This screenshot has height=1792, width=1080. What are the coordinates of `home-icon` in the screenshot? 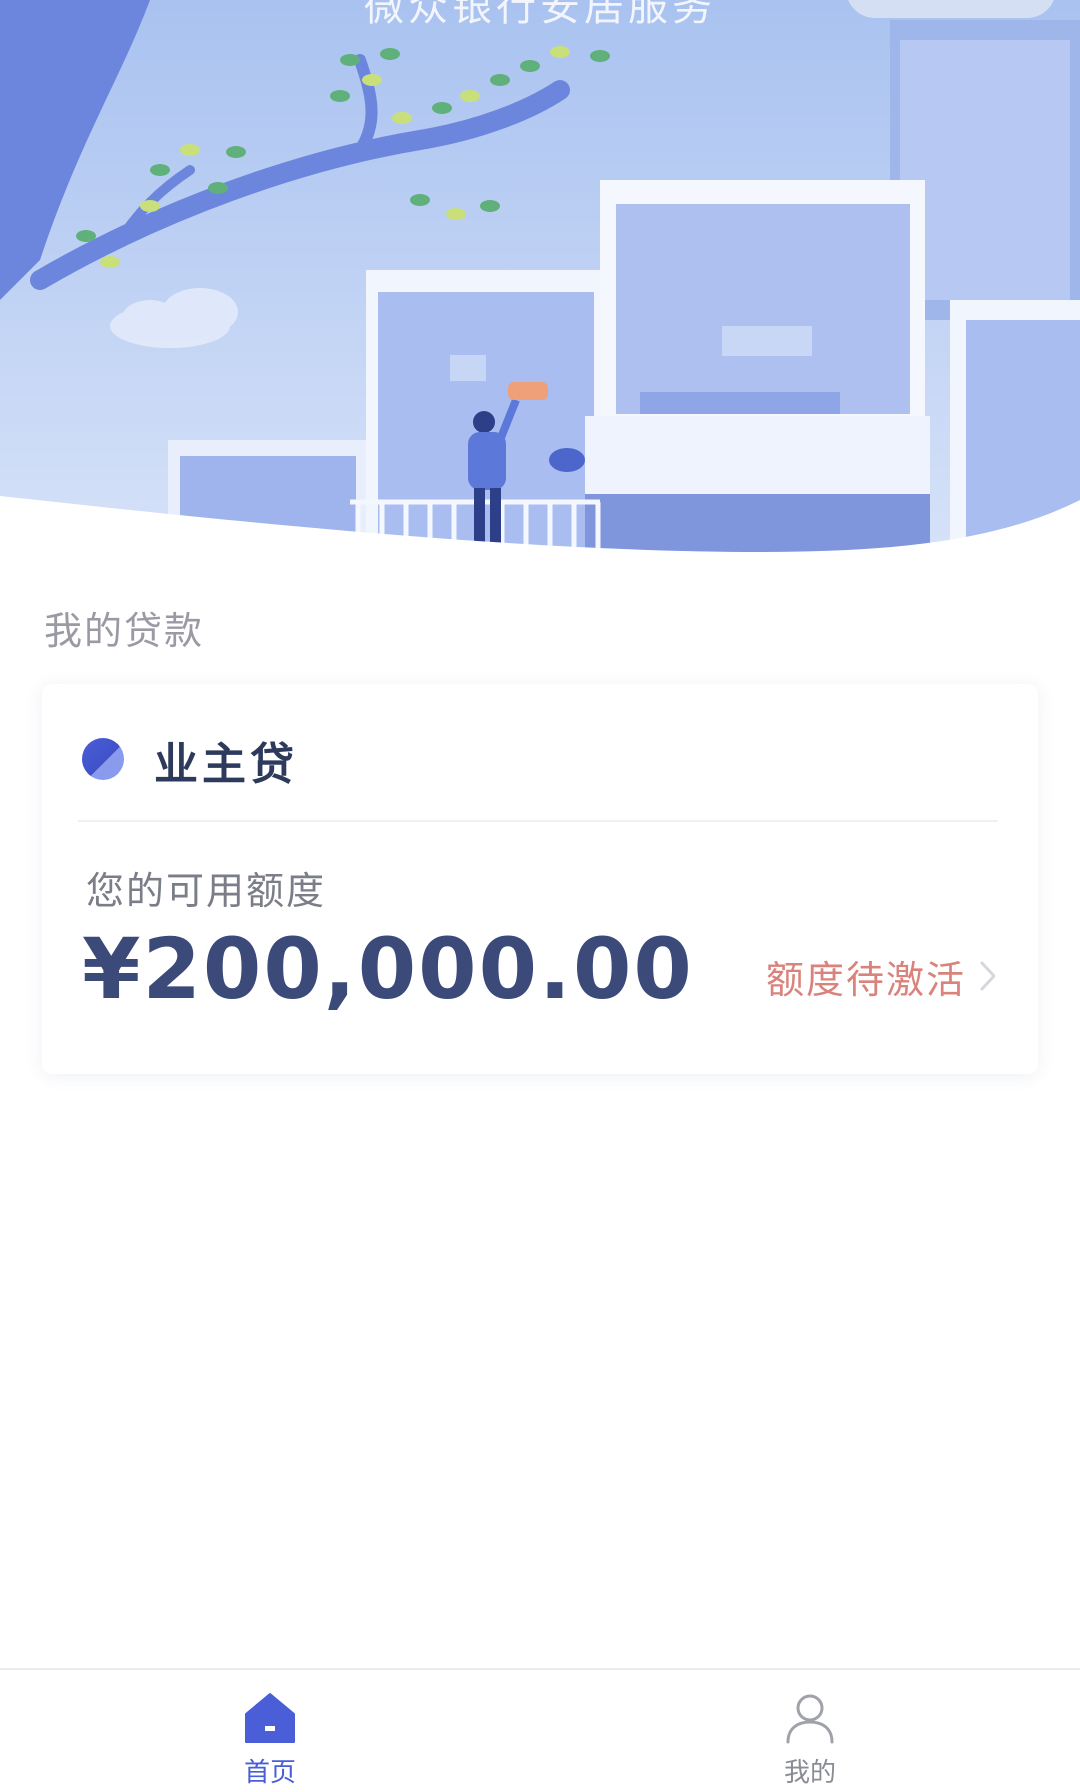 It's located at (270, 1718).